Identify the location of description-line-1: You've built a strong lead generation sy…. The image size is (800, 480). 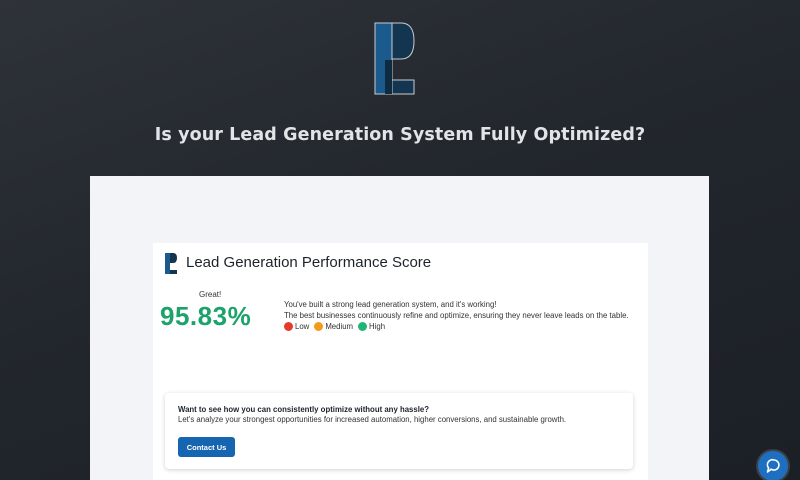
(390, 304).